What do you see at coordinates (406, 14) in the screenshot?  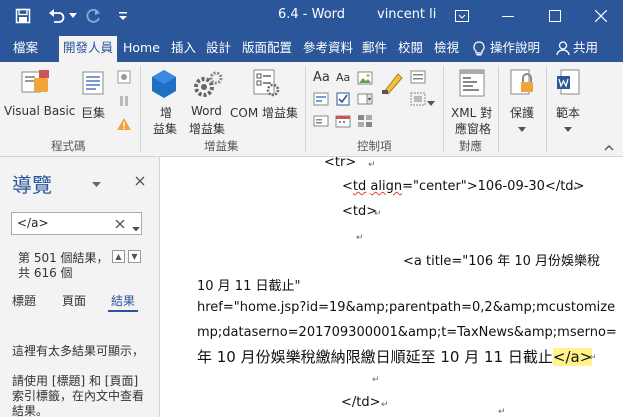 I see `user-name: vincent li` at bounding box center [406, 14].